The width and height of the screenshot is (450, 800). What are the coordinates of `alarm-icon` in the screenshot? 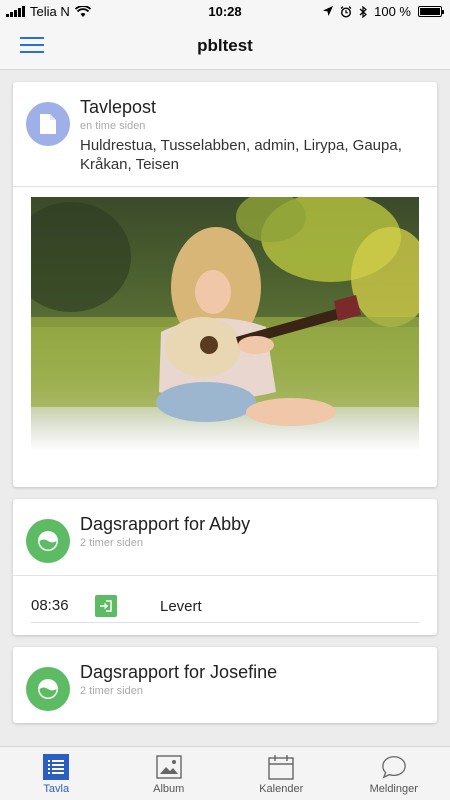 It's located at (346, 11).